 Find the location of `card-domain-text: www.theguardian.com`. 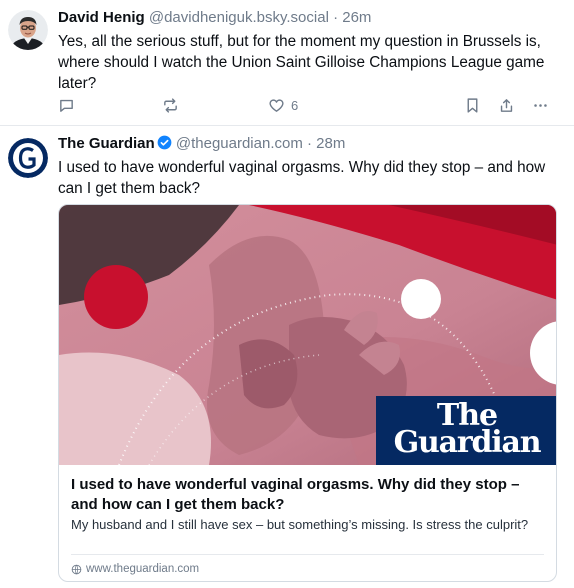

card-domain-text: www.theguardian.com is located at coordinates (143, 569).